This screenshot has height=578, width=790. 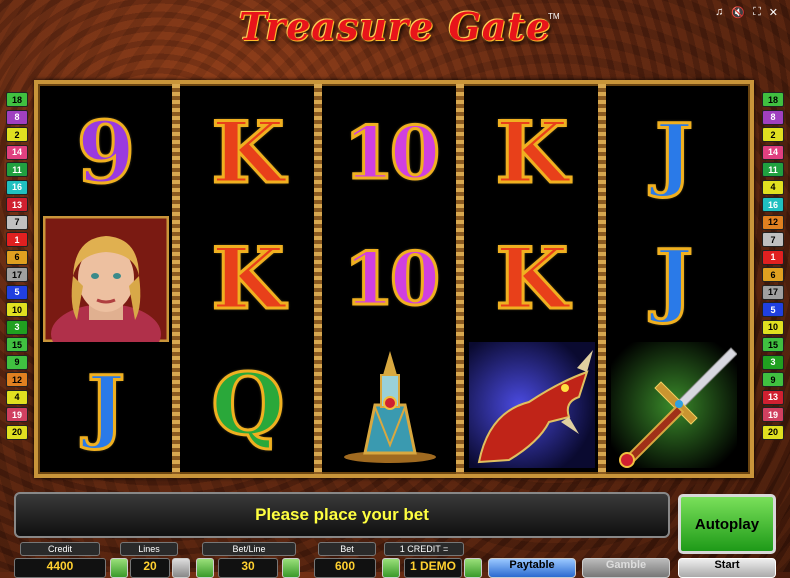 What do you see at coordinates (773, 12) in the screenshot?
I see `close-icon: ✕` at bounding box center [773, 12].